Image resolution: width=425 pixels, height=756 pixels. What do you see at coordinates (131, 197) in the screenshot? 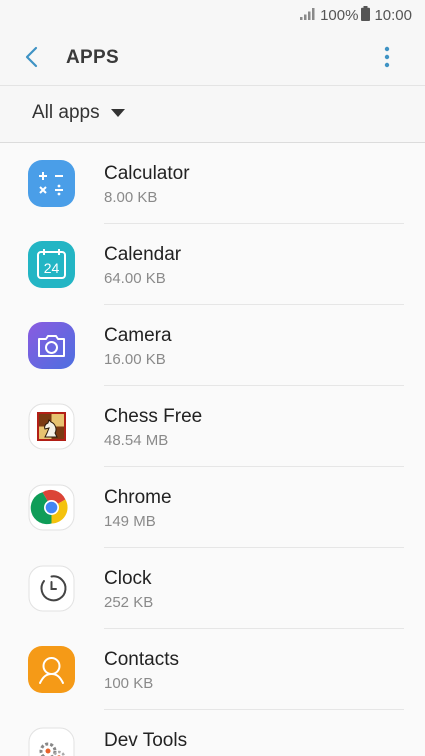
I see `app-size: 8.00 KB` at bounding box center [131, 197].